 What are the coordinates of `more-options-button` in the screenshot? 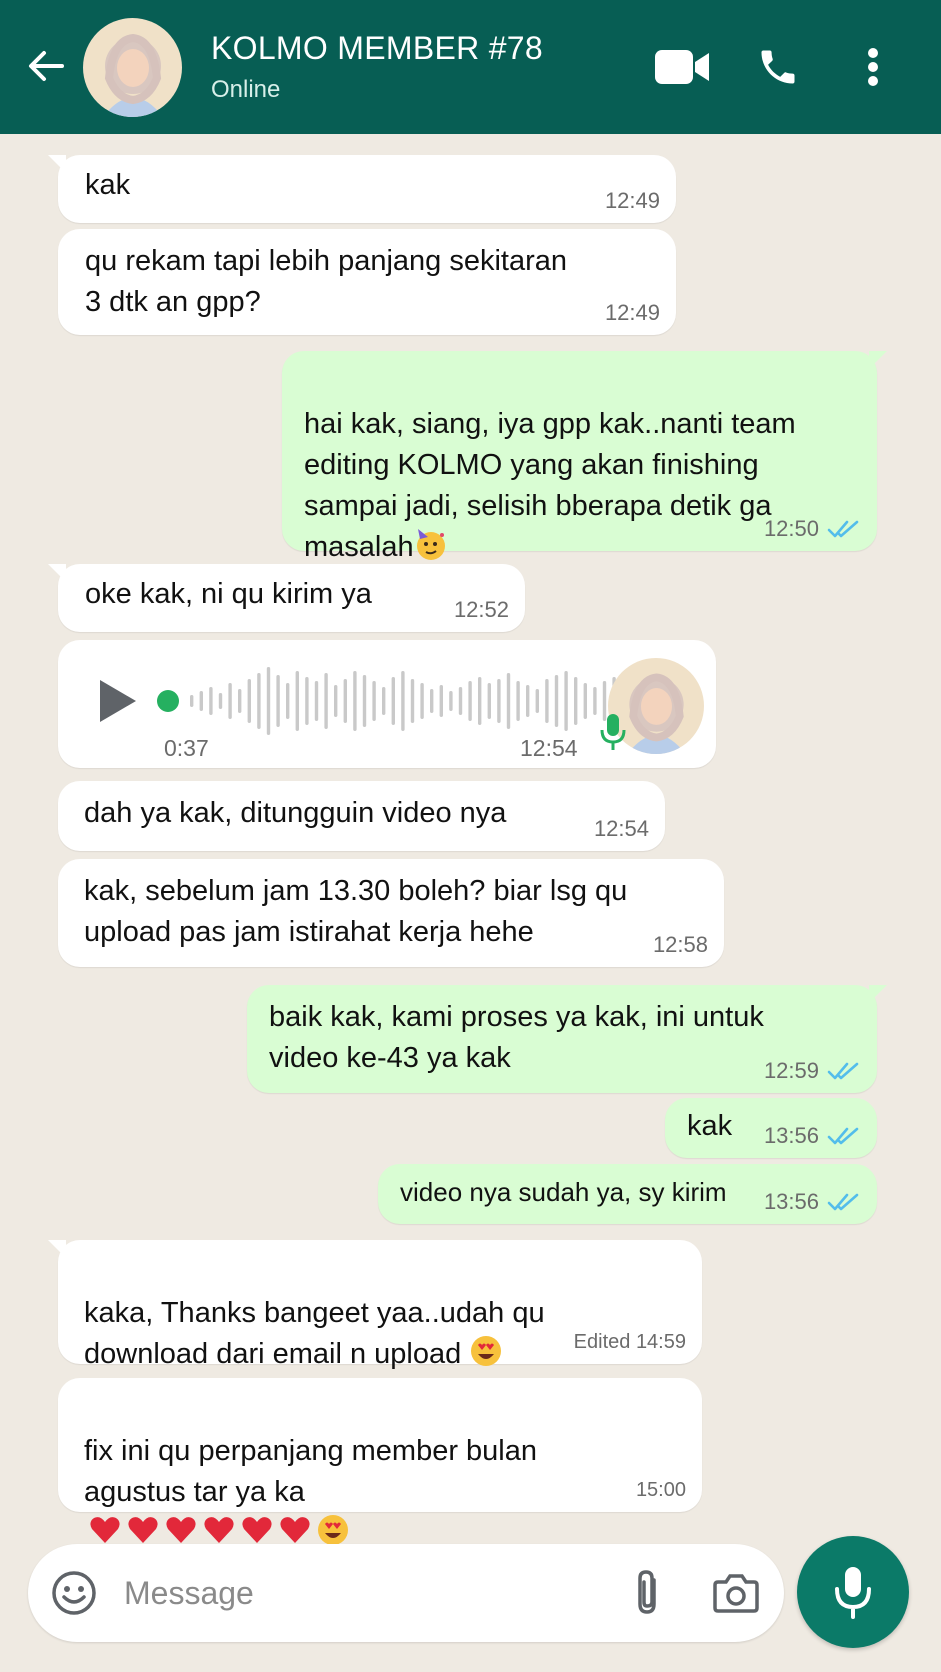 It's located at (873, 67).